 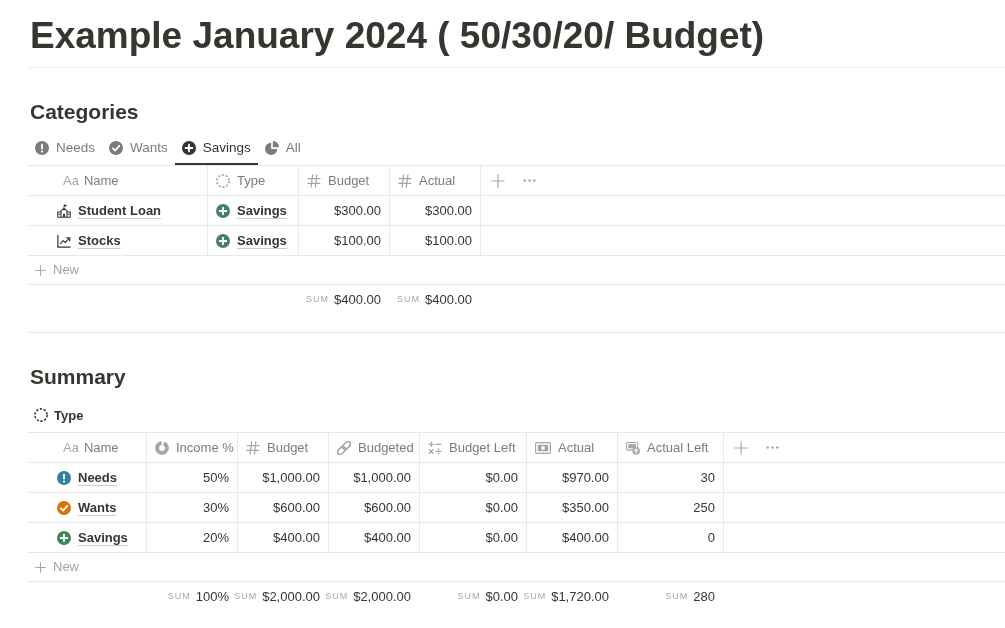 What do you see at coordinates (65, 148) in the screenshot?
I see `view-tab: Needs` at bounding box center [65, 148].